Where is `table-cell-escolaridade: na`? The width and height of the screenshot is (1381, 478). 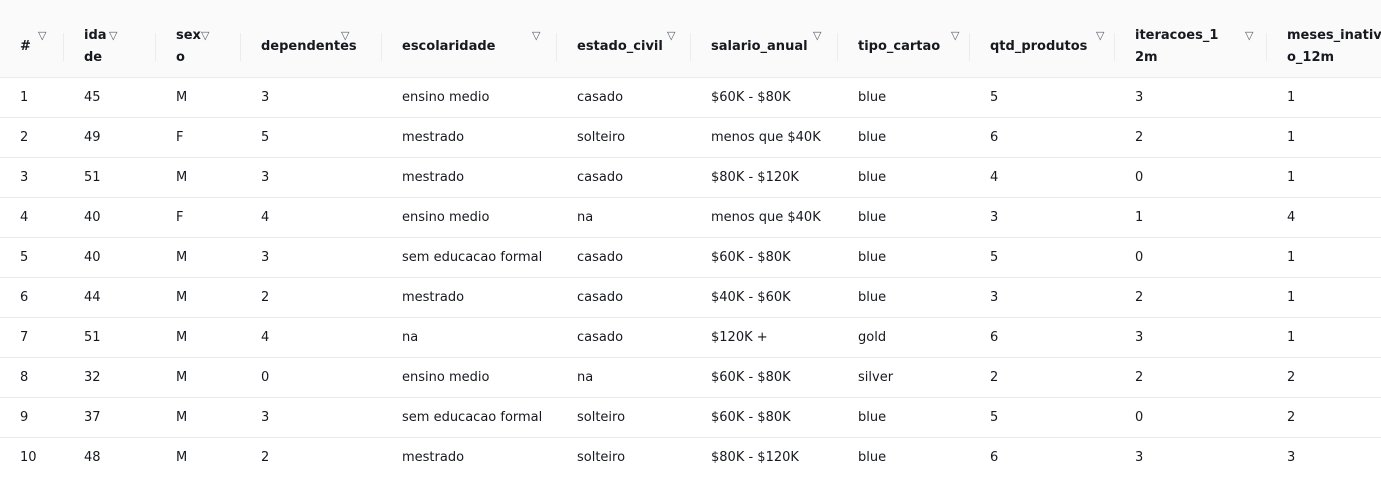
table-cell-escolaridade: na is located at coordinates (469, 337).